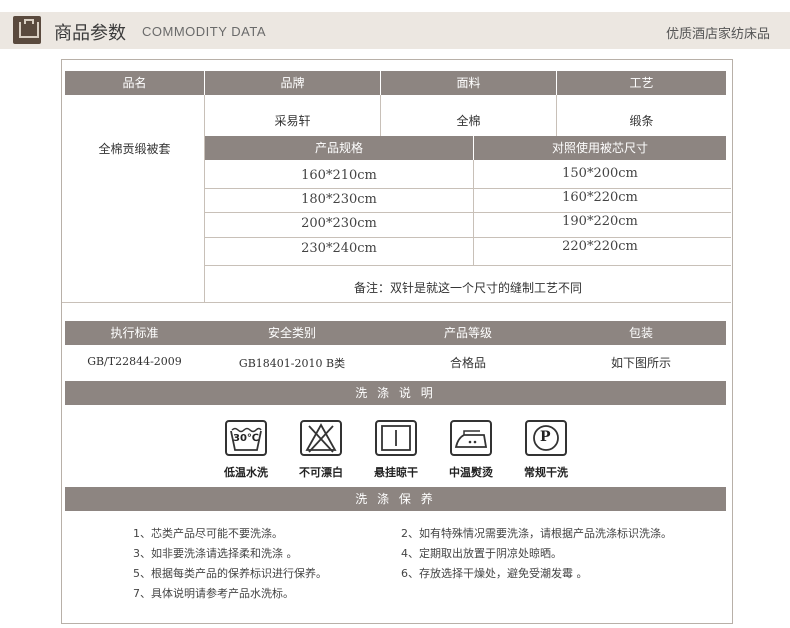 The image size is (790, 628). Describe the element at coordinates (208, 533) in the screenshot. I see `care-note: 1、芯类产品尽可能不要洗涤。` at that location.